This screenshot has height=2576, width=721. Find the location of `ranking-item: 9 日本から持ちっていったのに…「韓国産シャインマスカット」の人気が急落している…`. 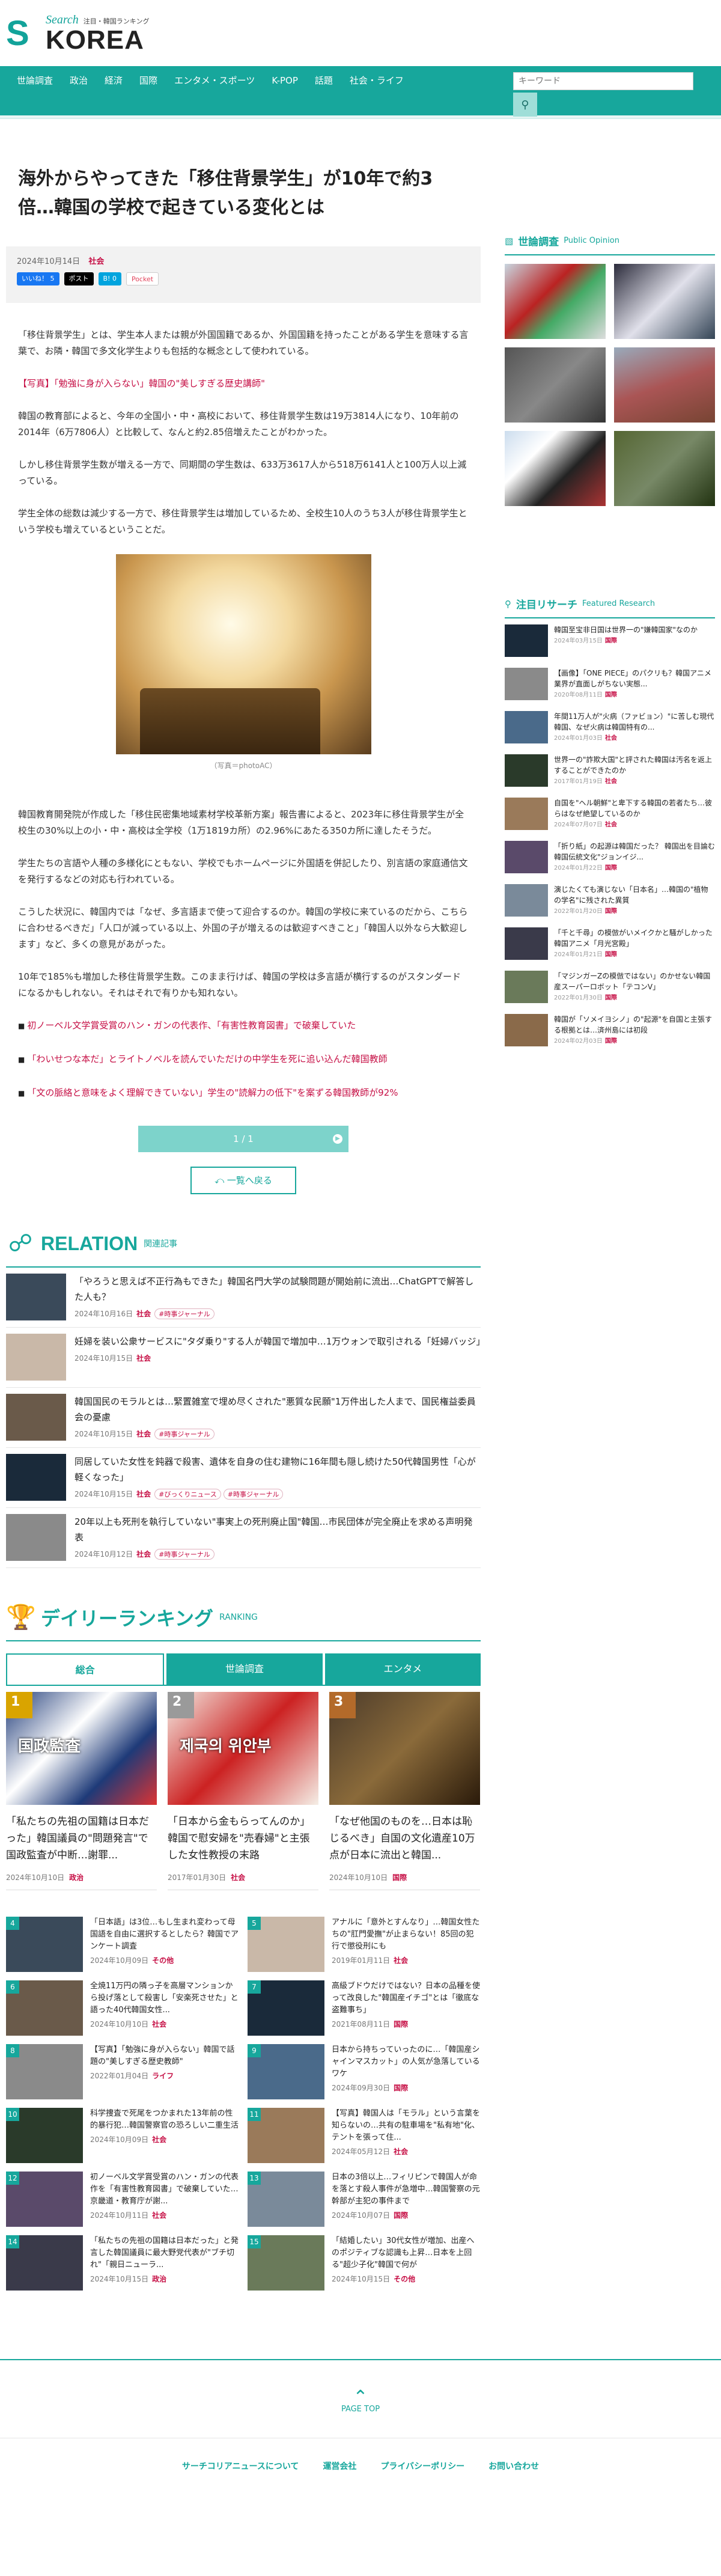

ranking-item: 9 日本から持ちっていったのに…「韓国産シャインマスカット」の人気が急落している… is located at coordinates (364, 2070).